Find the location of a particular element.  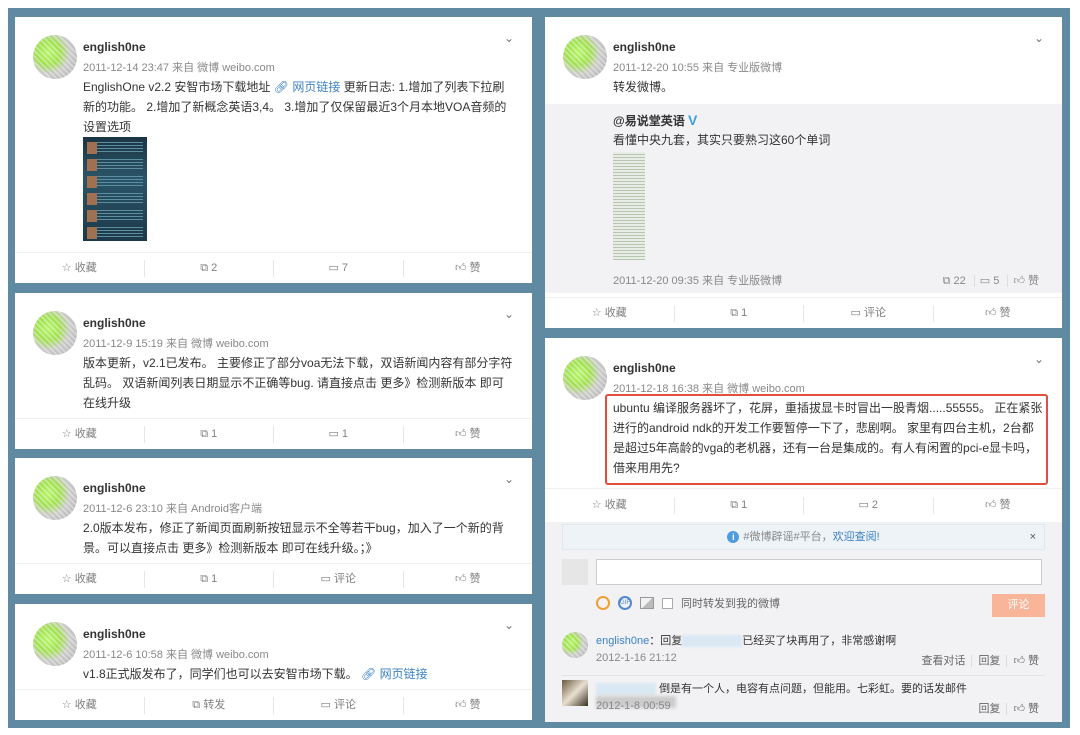

action-bar: ☆ 收藏 ⧉ 1 ▭ 2 👍︎ 赞 is located at coordinates (803, 505).